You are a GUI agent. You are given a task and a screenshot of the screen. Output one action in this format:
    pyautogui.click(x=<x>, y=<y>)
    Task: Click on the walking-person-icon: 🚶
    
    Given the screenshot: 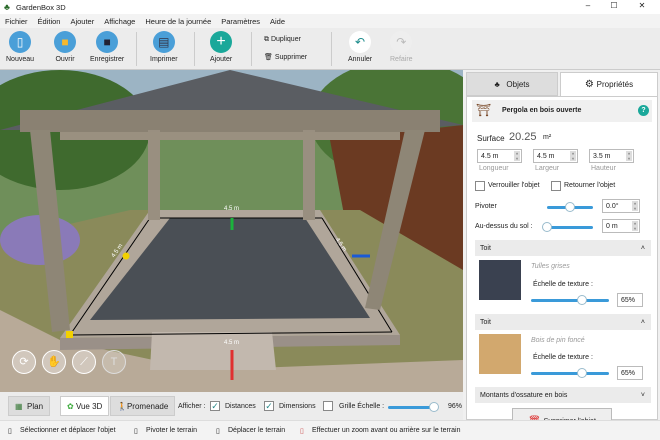 What is the action you would take?
    pyautogui.click(x=122, y=406)
    